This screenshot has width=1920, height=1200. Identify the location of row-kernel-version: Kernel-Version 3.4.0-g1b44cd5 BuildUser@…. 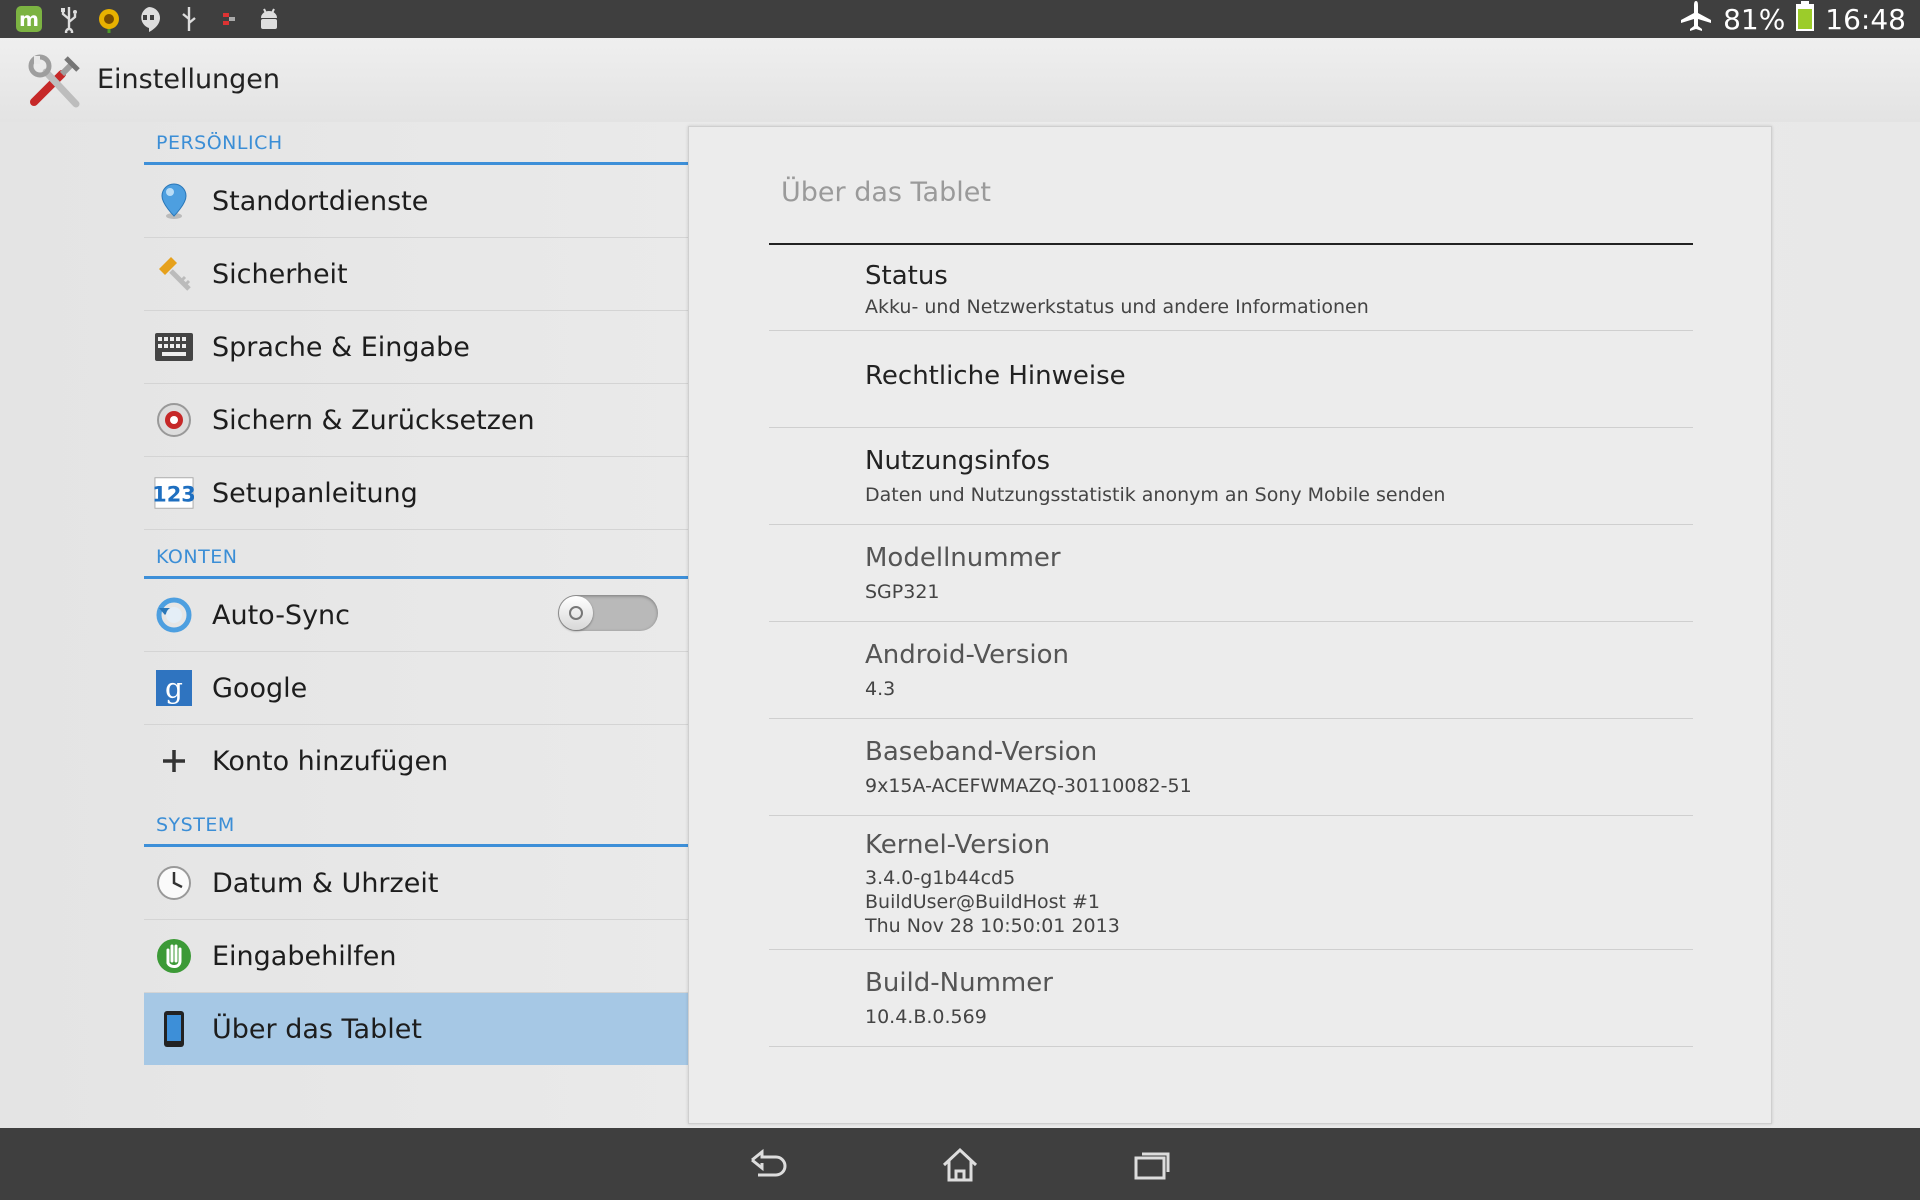
(1231, 883).